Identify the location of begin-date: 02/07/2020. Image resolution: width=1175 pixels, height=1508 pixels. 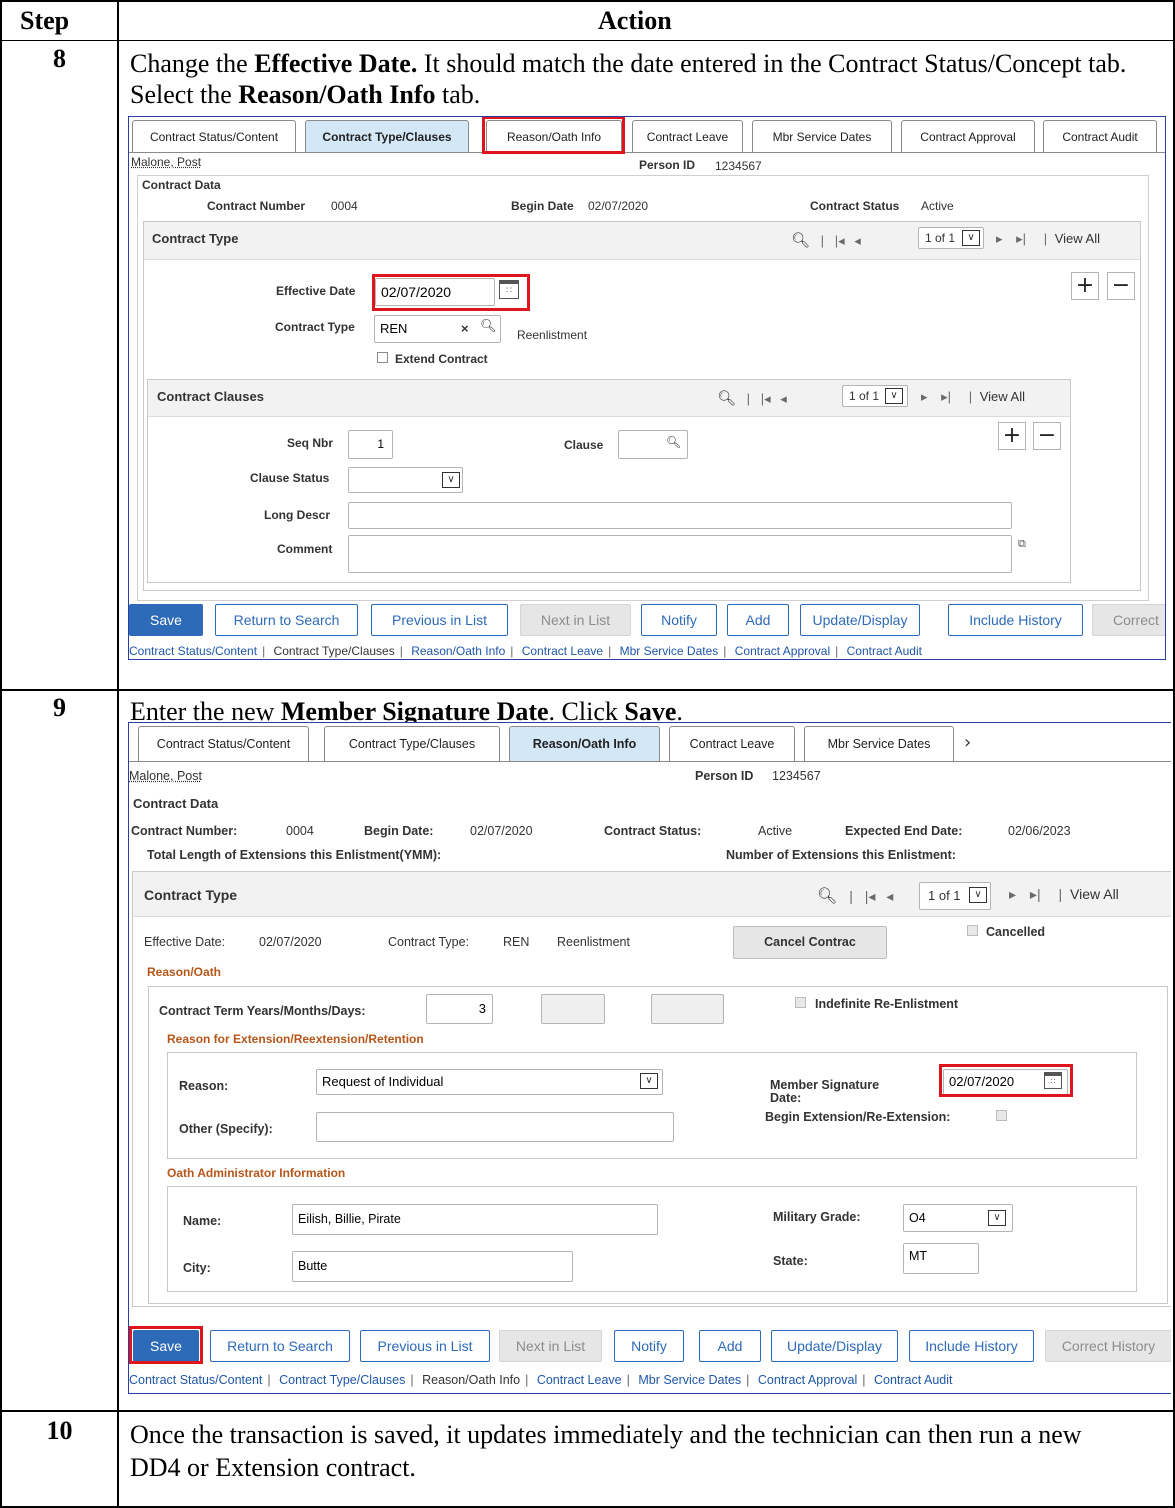
(501, 831).